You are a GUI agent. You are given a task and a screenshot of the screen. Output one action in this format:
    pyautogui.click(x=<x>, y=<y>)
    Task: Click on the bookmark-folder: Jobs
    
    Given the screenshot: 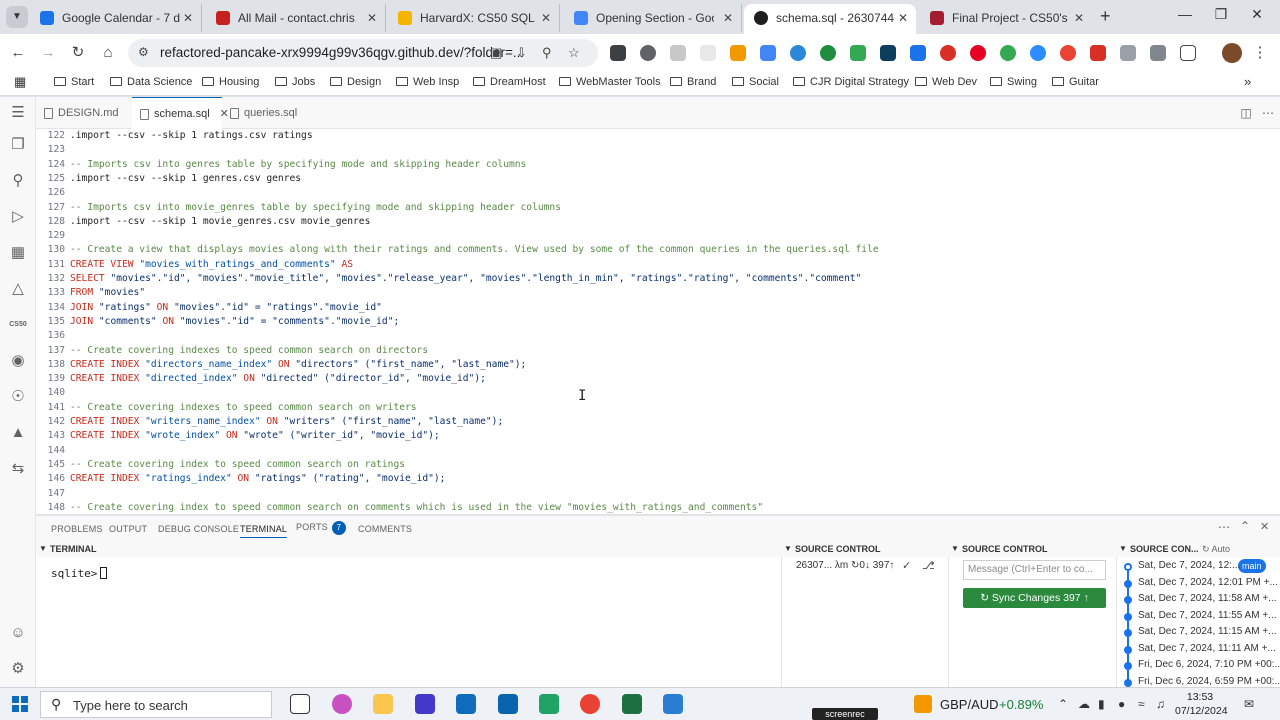 What is the action you would take?
    pyautogui.click(x=295, y=82)
    